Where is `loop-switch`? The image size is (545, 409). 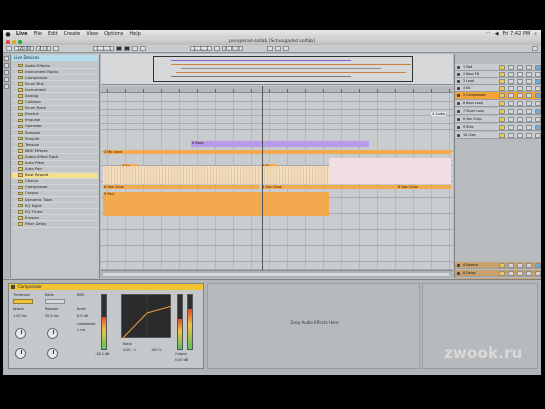 loop-switch is located at coordinates (216, 48).